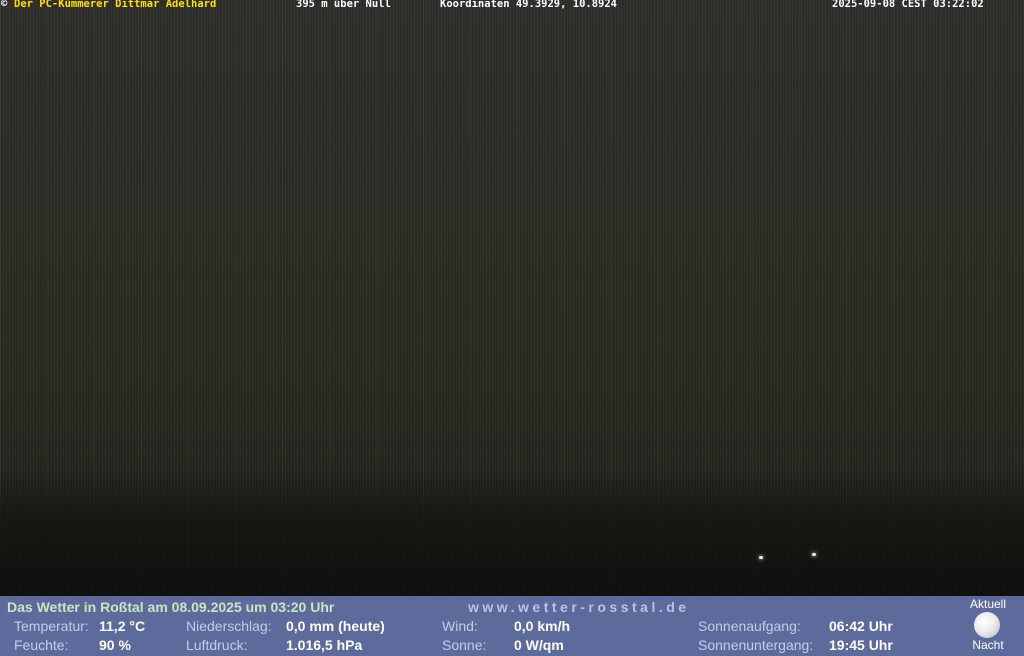 The width and height of the screenshot is (1024, 656). Describe the element at coordinates (4, 5) in the screenshot. I see `copyright-symbol: ©` at that location.